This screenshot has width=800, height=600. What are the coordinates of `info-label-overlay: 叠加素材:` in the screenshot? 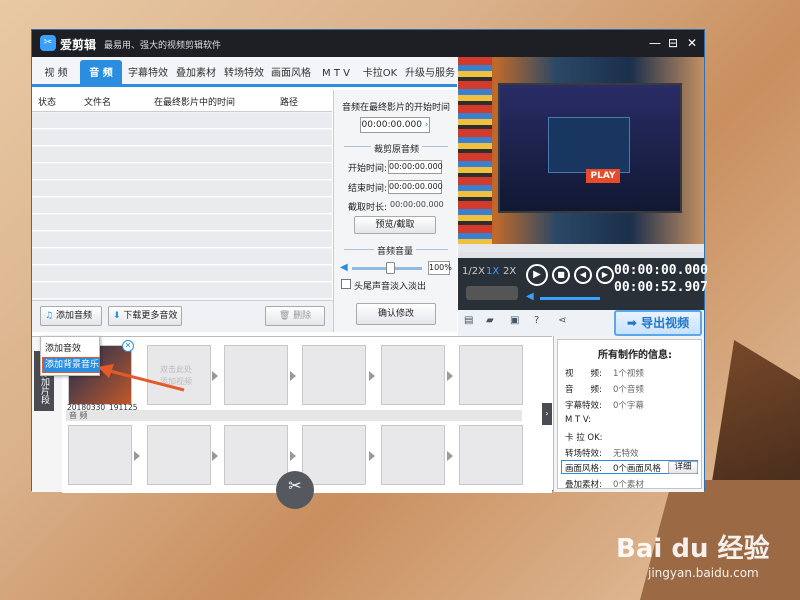 It's located at (583, 485).